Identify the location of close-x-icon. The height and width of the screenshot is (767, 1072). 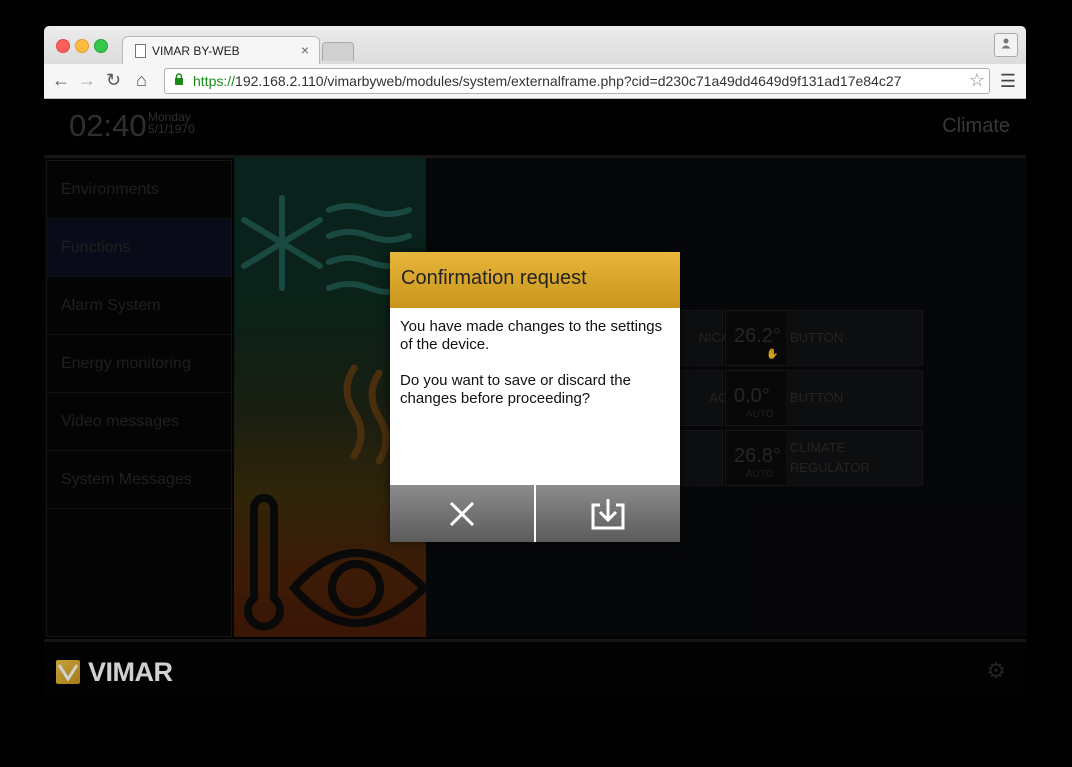
(462, 513).